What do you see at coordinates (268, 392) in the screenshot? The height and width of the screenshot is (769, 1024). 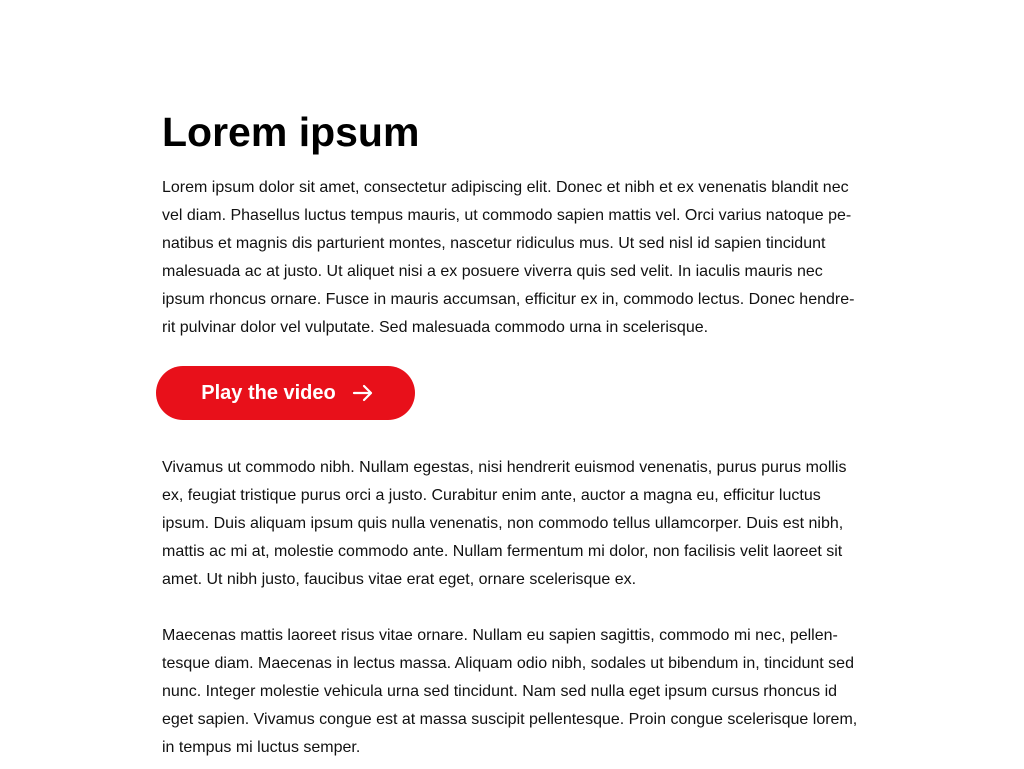 I see `play-video-label: Play the video` at bounding box center [268, 392].